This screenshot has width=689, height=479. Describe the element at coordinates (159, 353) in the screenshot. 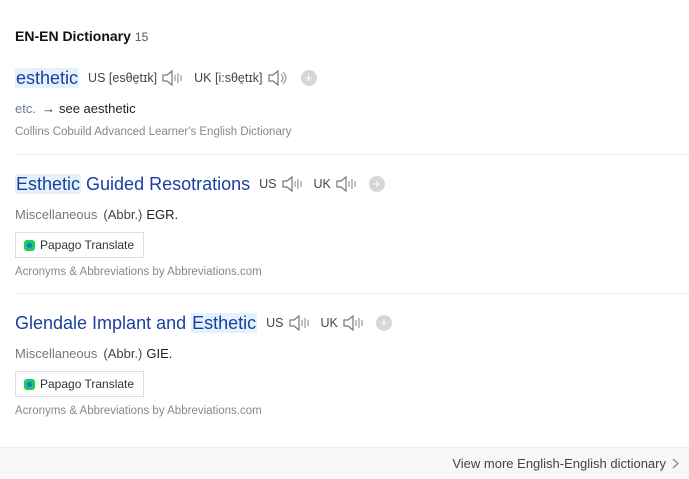

I see `abbr-value: GIE.` at that location.